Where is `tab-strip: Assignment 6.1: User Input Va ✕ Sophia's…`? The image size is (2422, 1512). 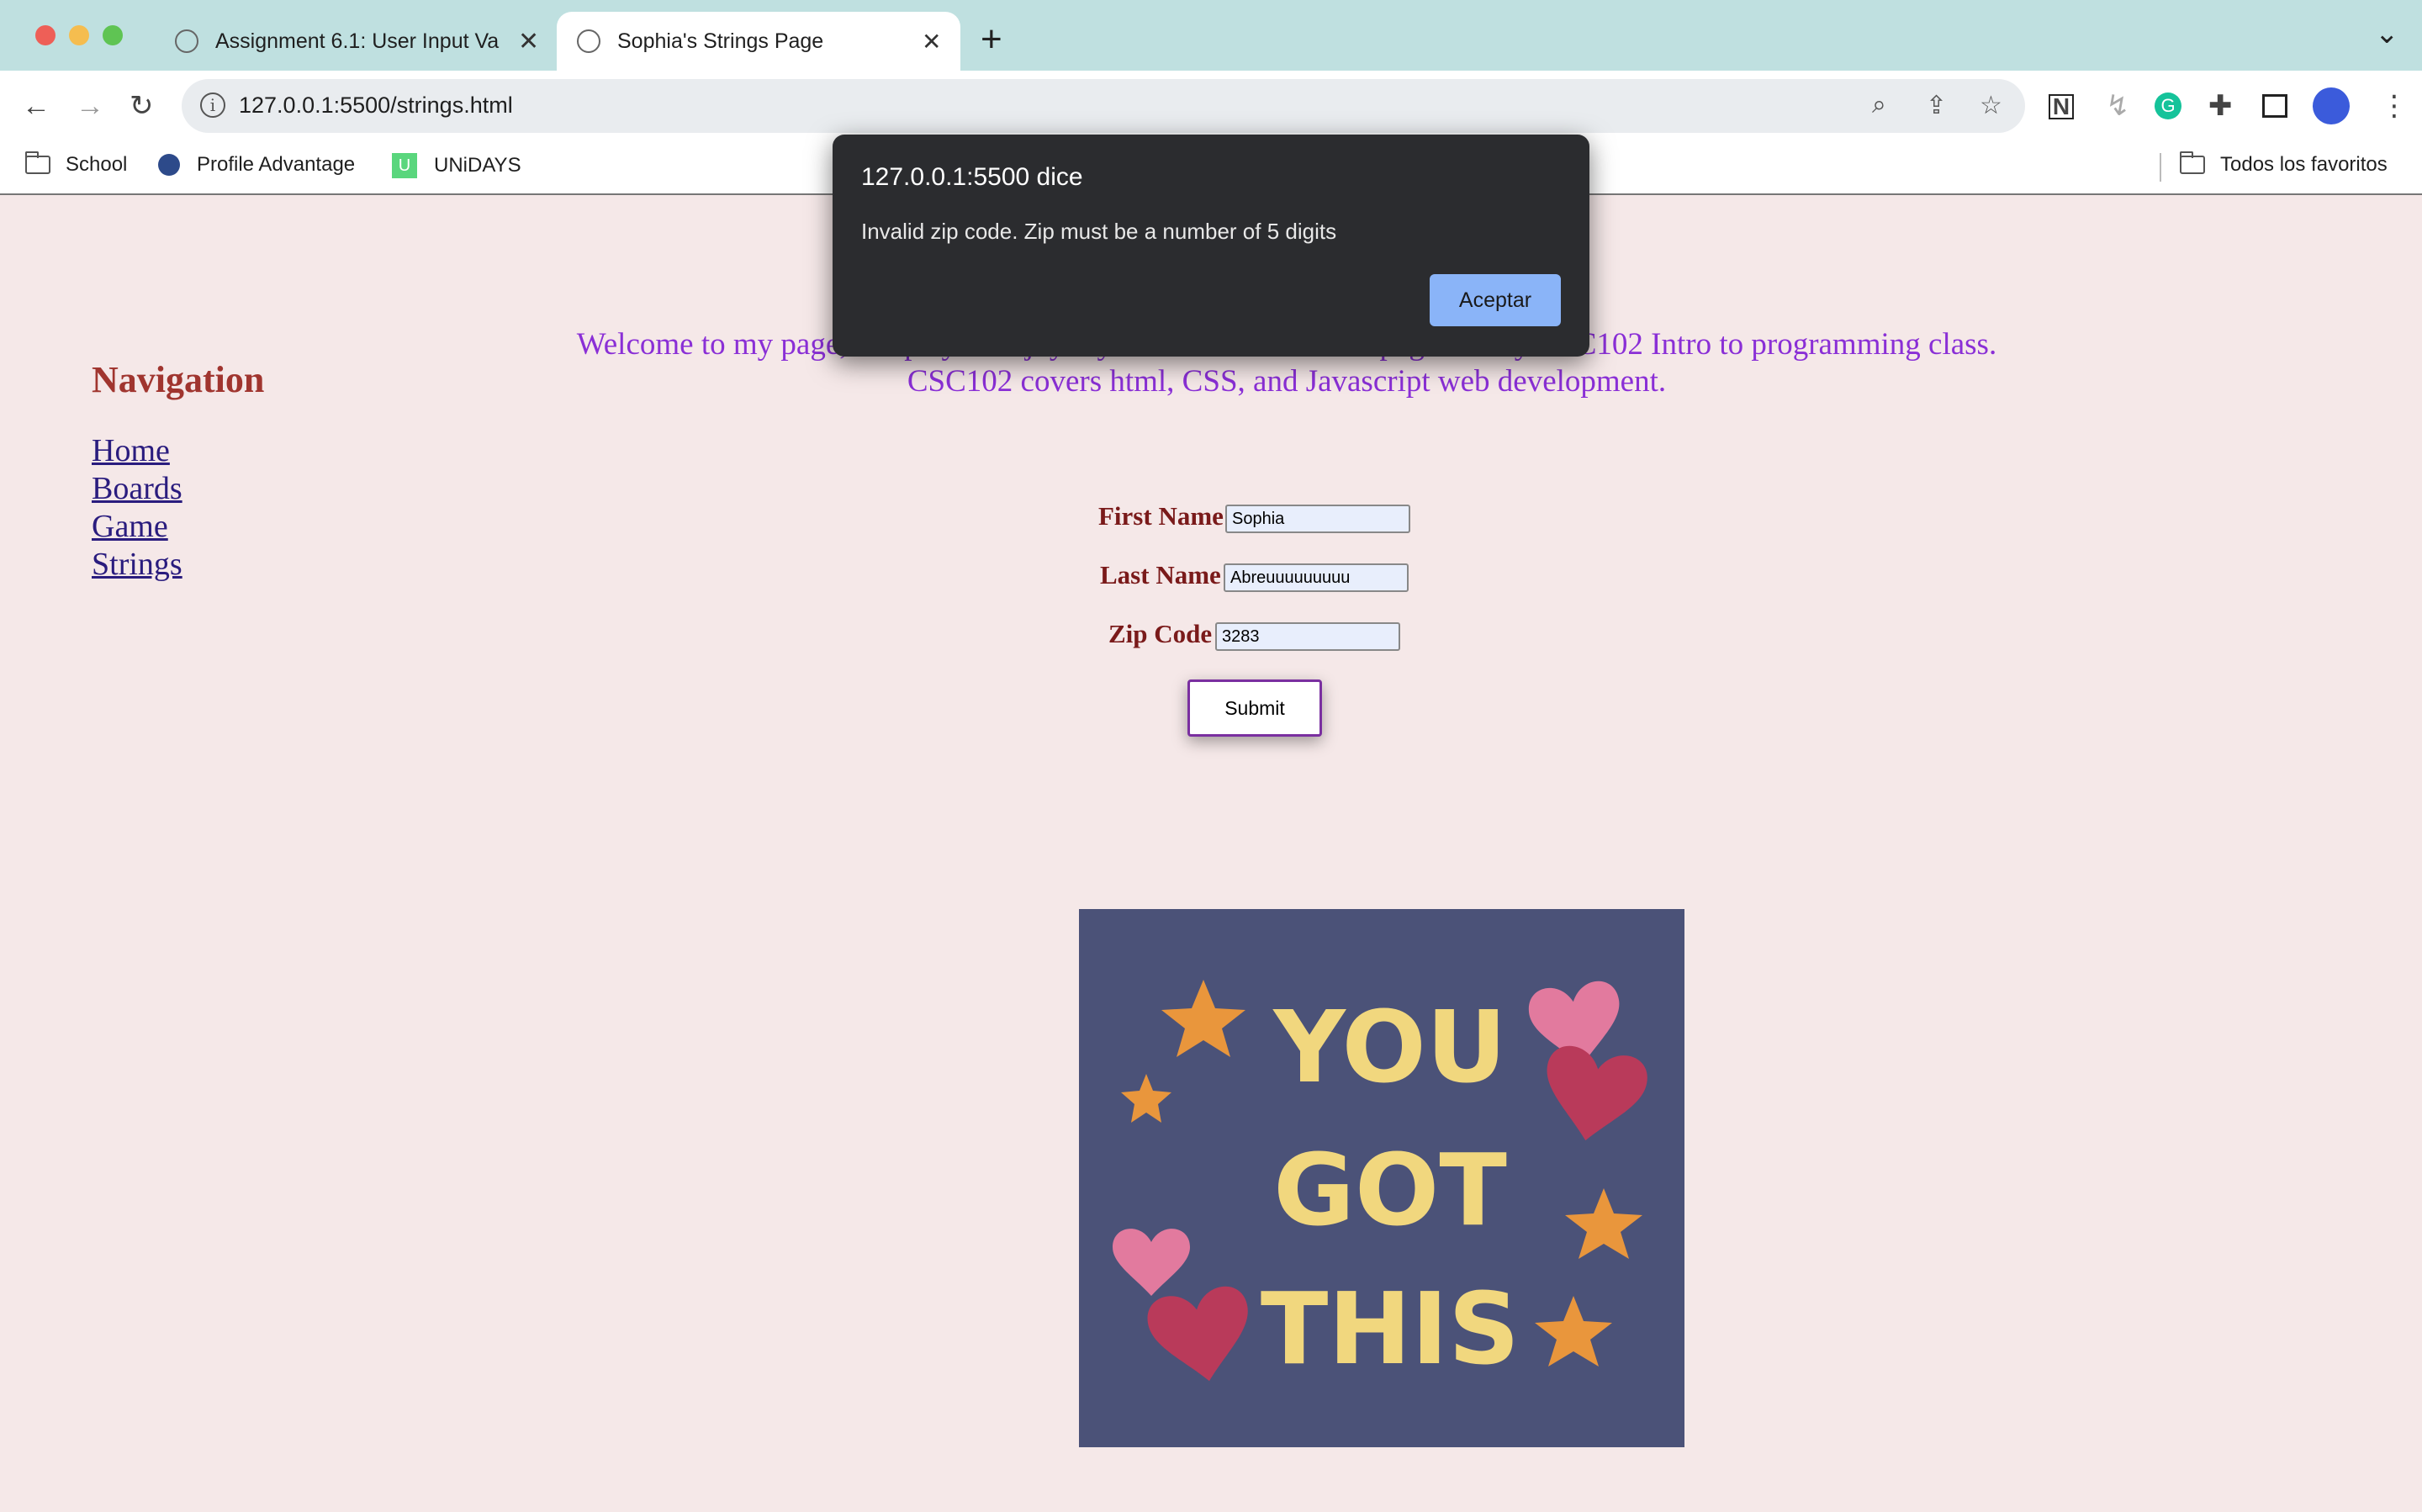 tab-strip: Assignment 6.1: User Input Va ✕ Sophia's… is located at coordinates (1211, 35).